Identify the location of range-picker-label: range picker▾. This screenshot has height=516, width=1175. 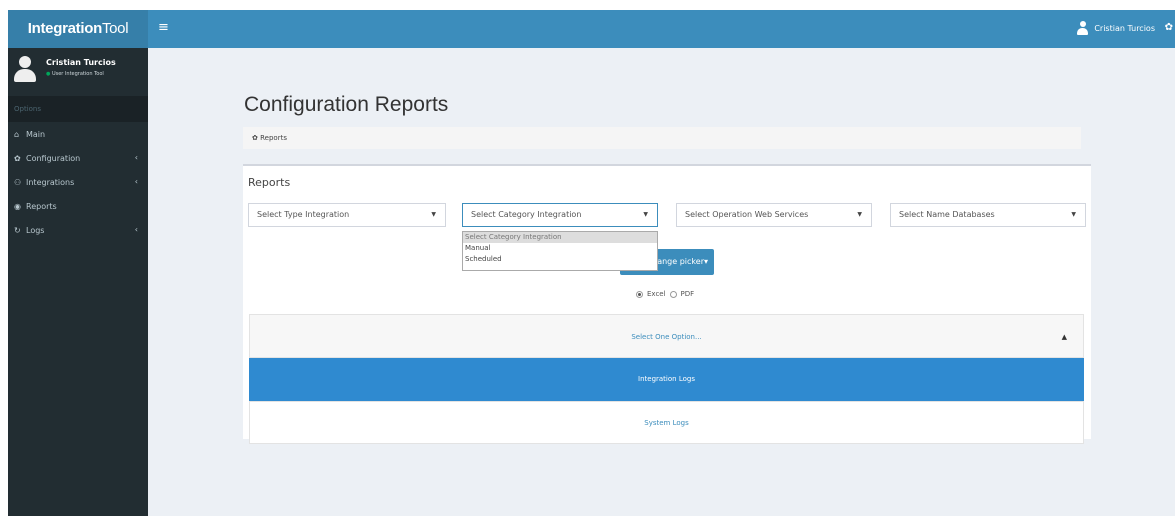
(680, 261).